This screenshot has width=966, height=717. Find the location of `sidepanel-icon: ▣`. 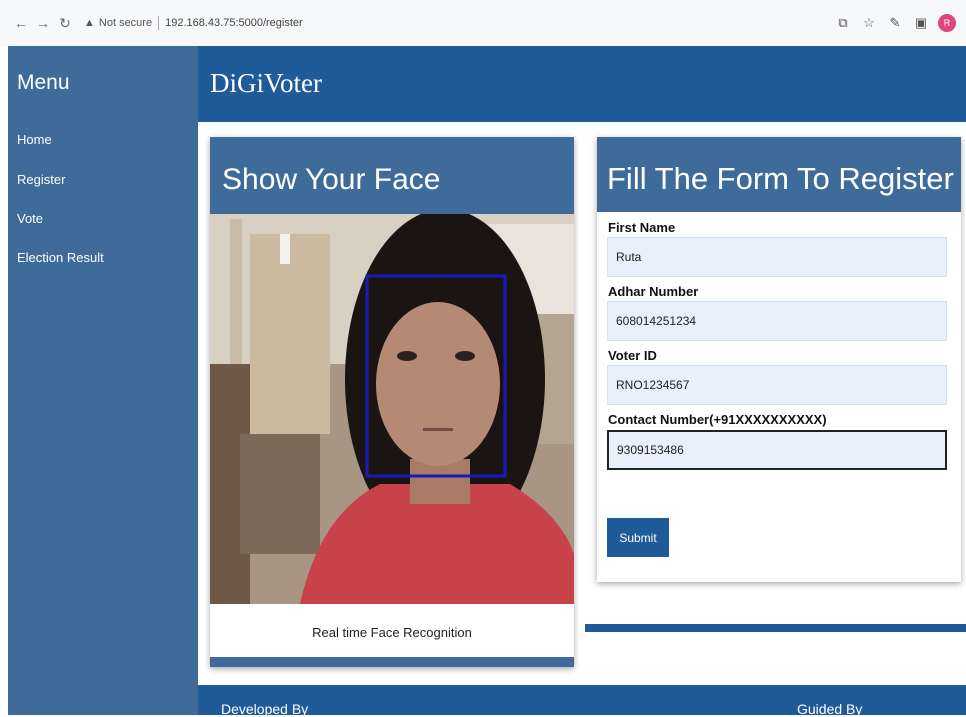

sidepanel-icon: ▣ is located at coordinates (921, 23).